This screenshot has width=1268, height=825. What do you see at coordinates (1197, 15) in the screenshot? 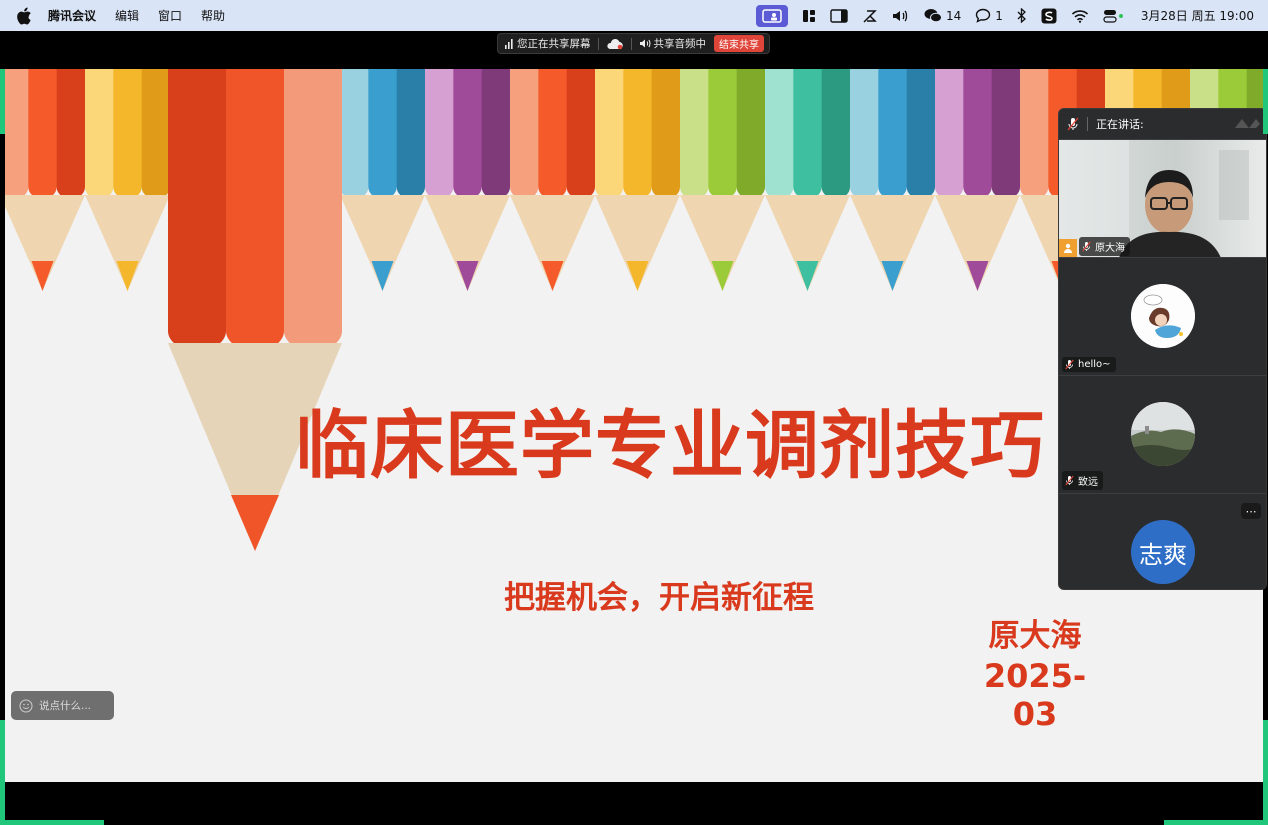
I see `menu-bar-clock: 3月28日 周五 19:00` at bounding box center [1197, 15].